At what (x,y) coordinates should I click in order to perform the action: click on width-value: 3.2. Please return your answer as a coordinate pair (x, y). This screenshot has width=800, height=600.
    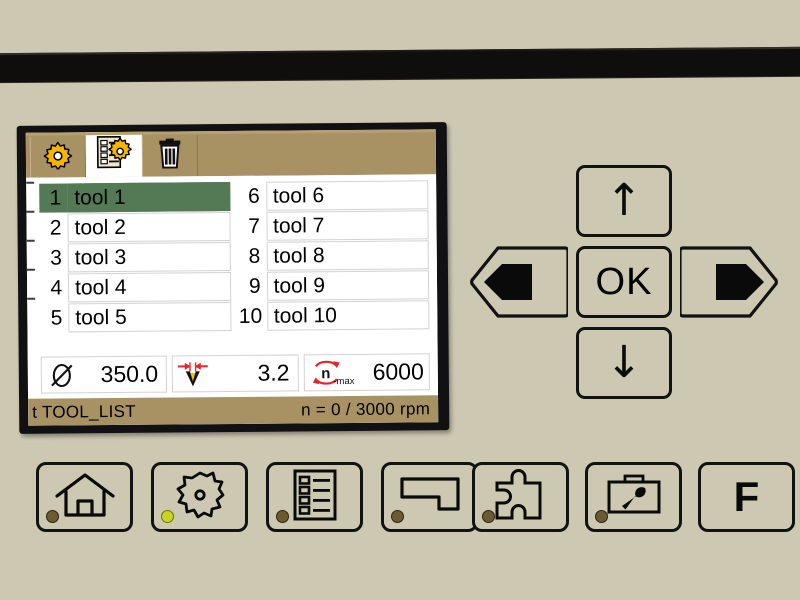
    Looking at the image, I should click on (273, 372).